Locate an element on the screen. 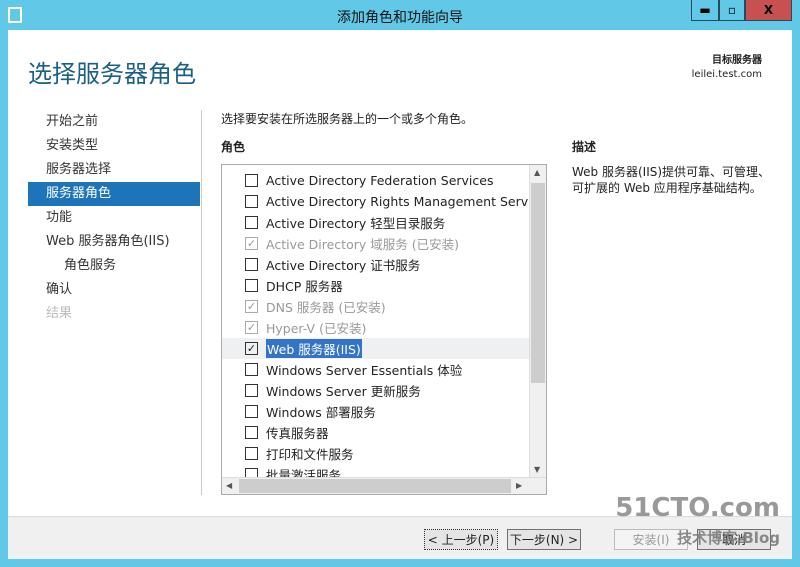 Image resolution: width=800 pixels, height=567 pixels. next-button: 下一步(N) > is located at coordinates (544, 539).